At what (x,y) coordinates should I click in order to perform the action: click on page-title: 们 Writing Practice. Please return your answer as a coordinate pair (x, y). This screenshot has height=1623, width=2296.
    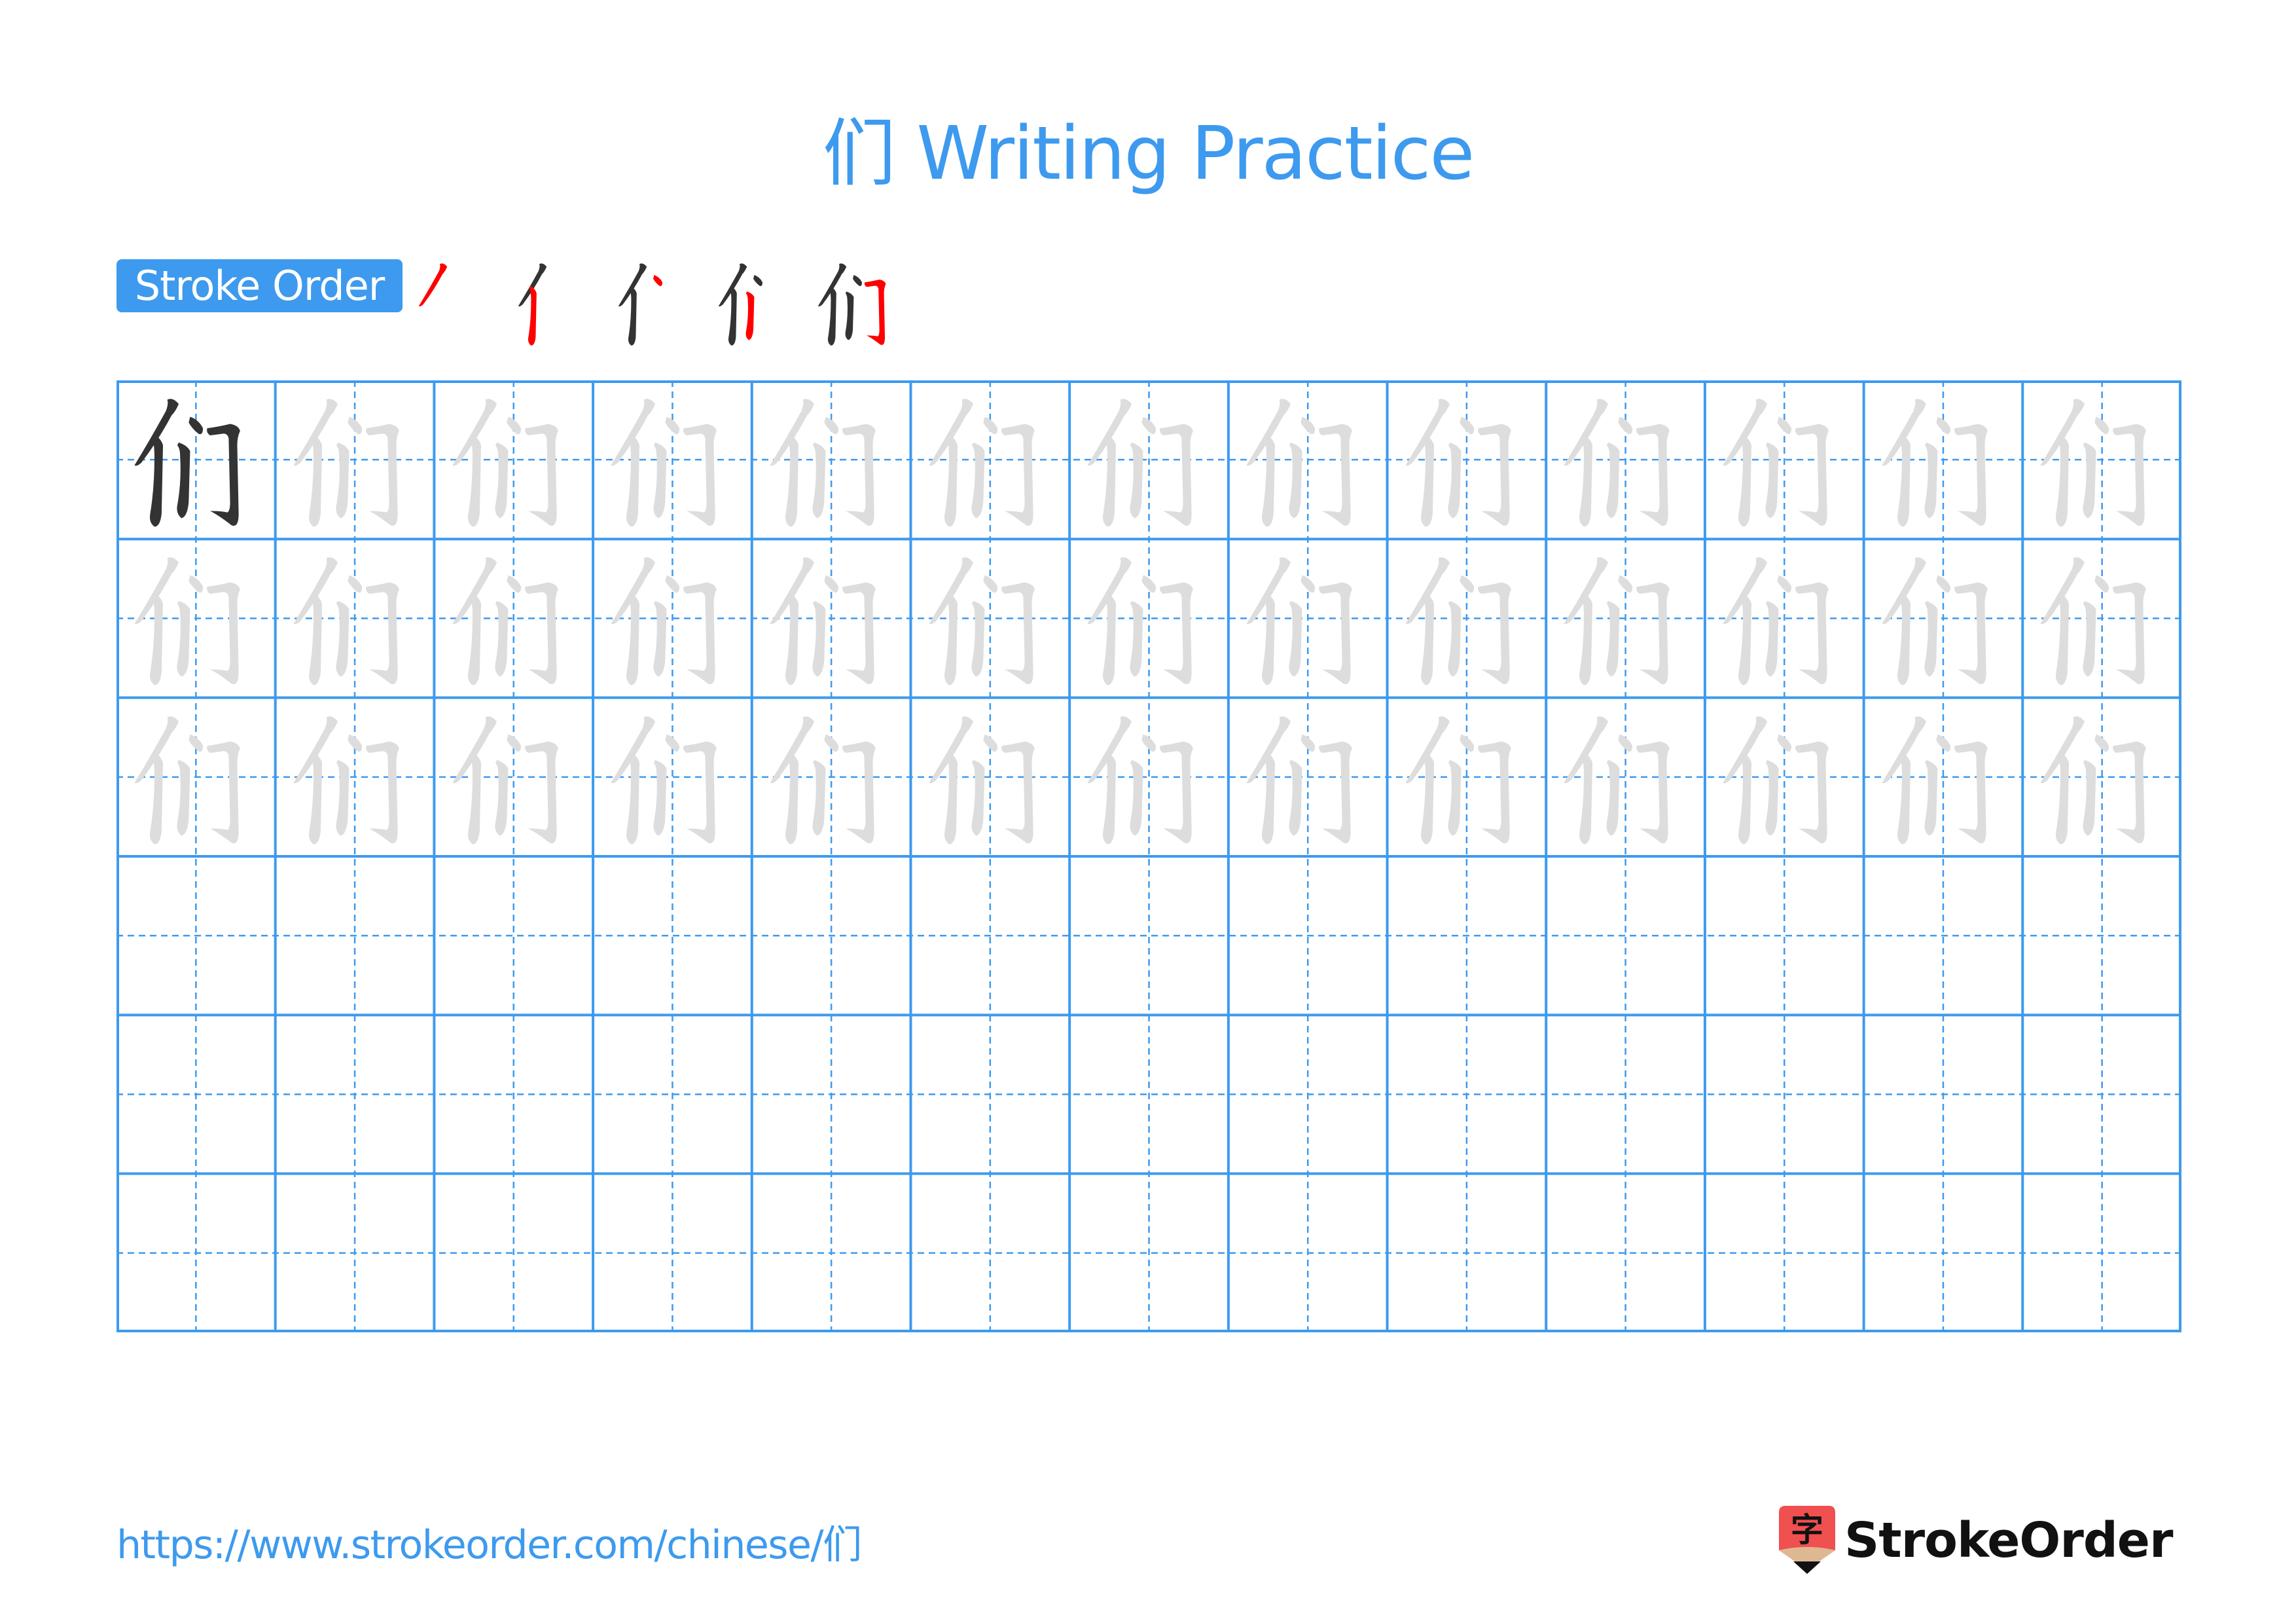
    Looking at the image, I should click on (1148, 153).